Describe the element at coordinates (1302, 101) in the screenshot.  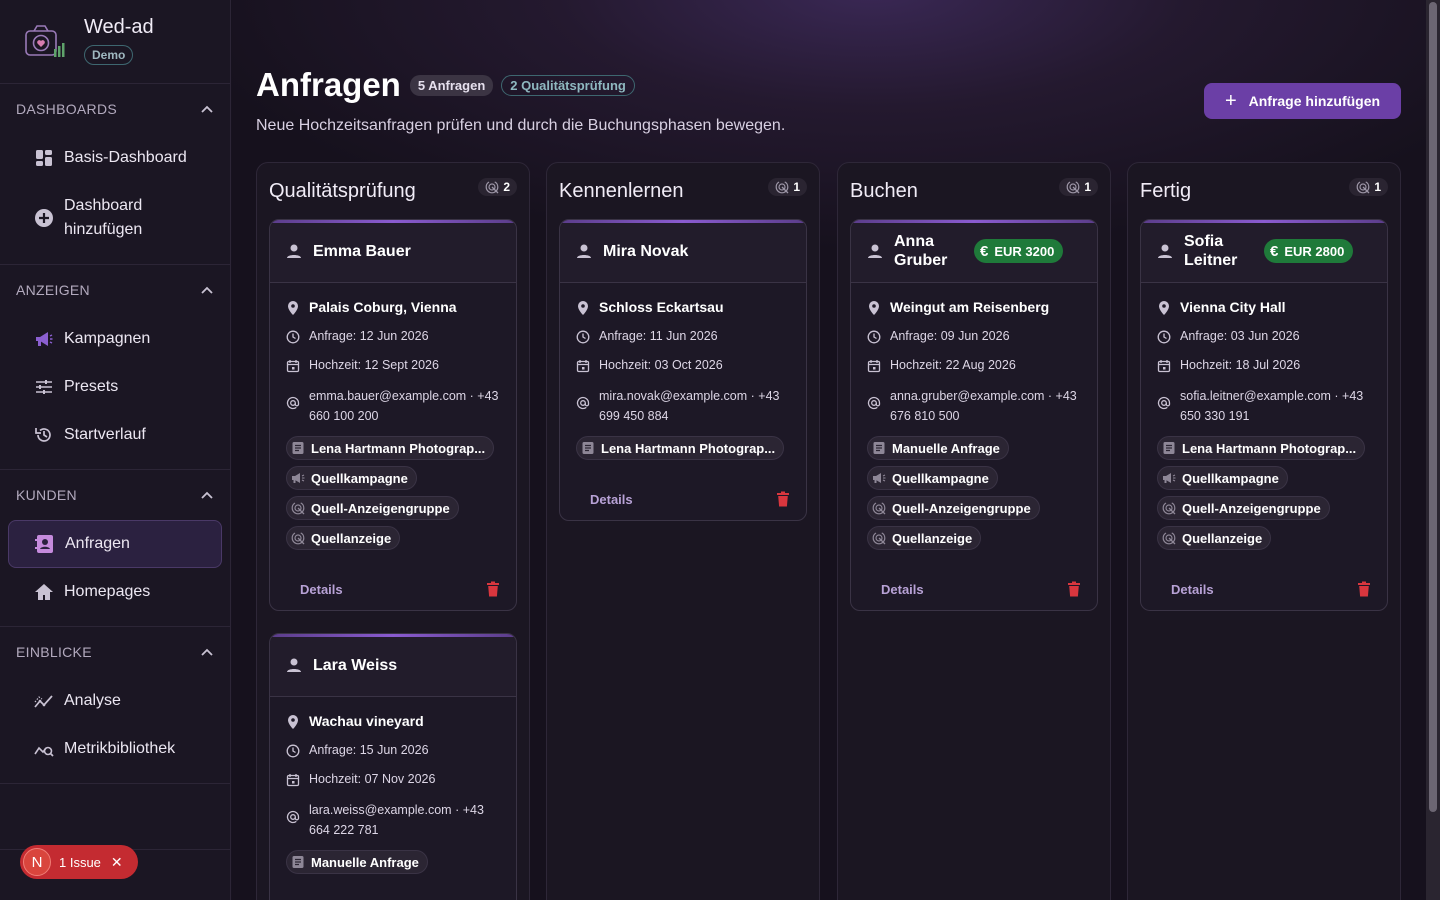
I see `add-inquiry-button: + Anfrage hinzufügen` at that location.